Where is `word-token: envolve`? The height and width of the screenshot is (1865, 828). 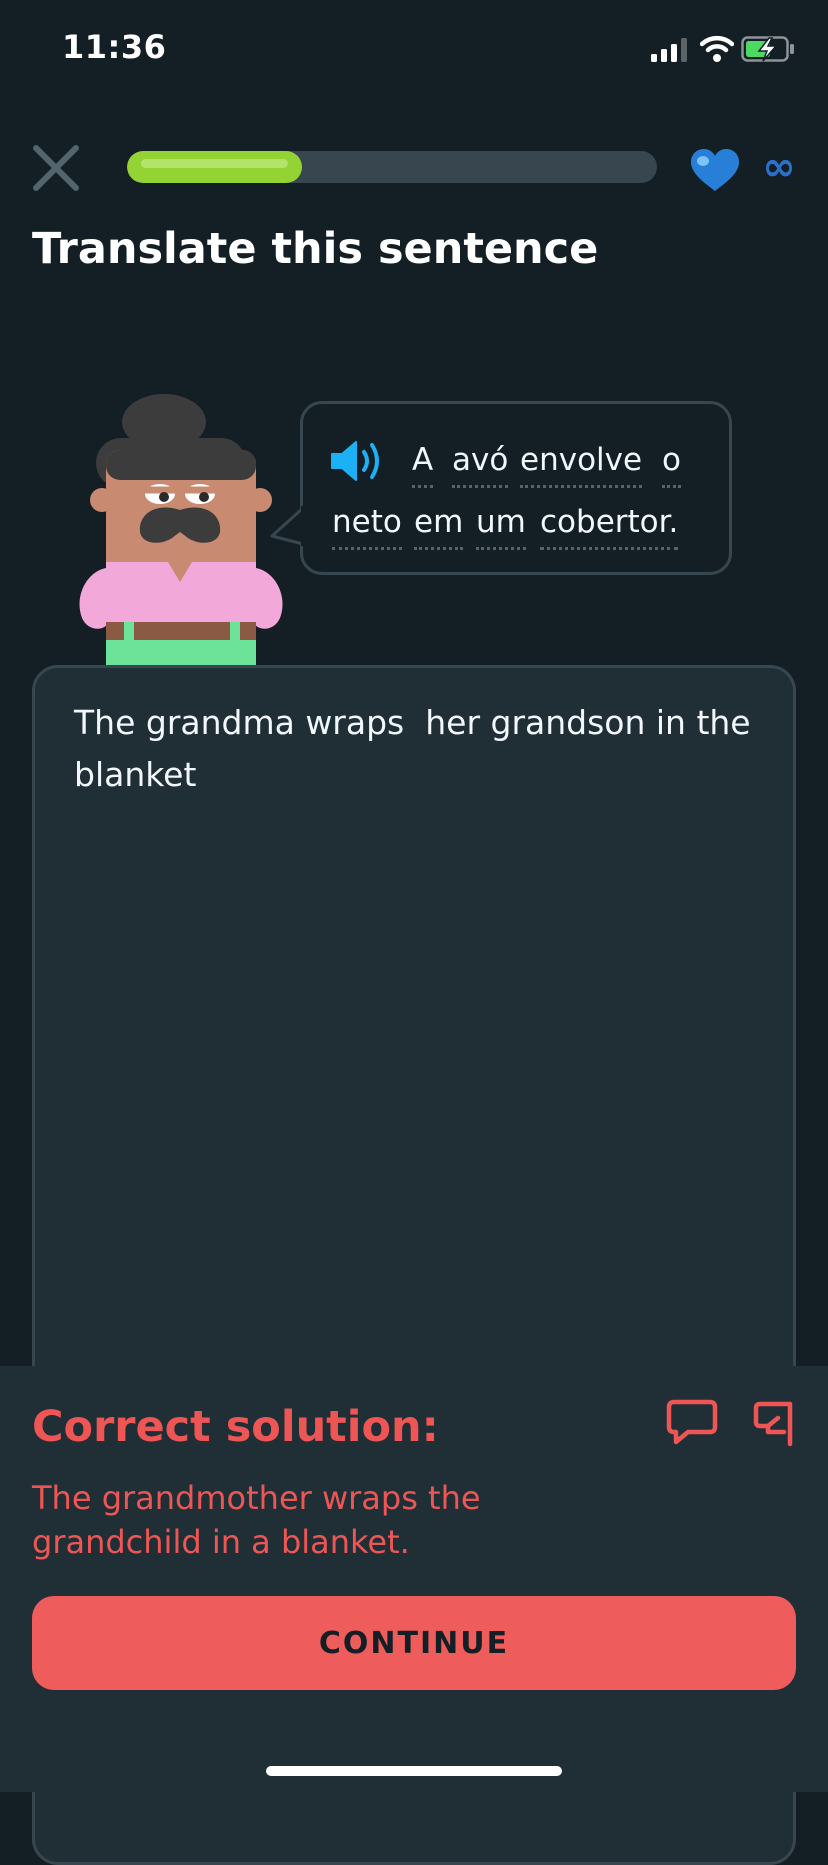
word-token: envolve is located at coordinates (581, 465).